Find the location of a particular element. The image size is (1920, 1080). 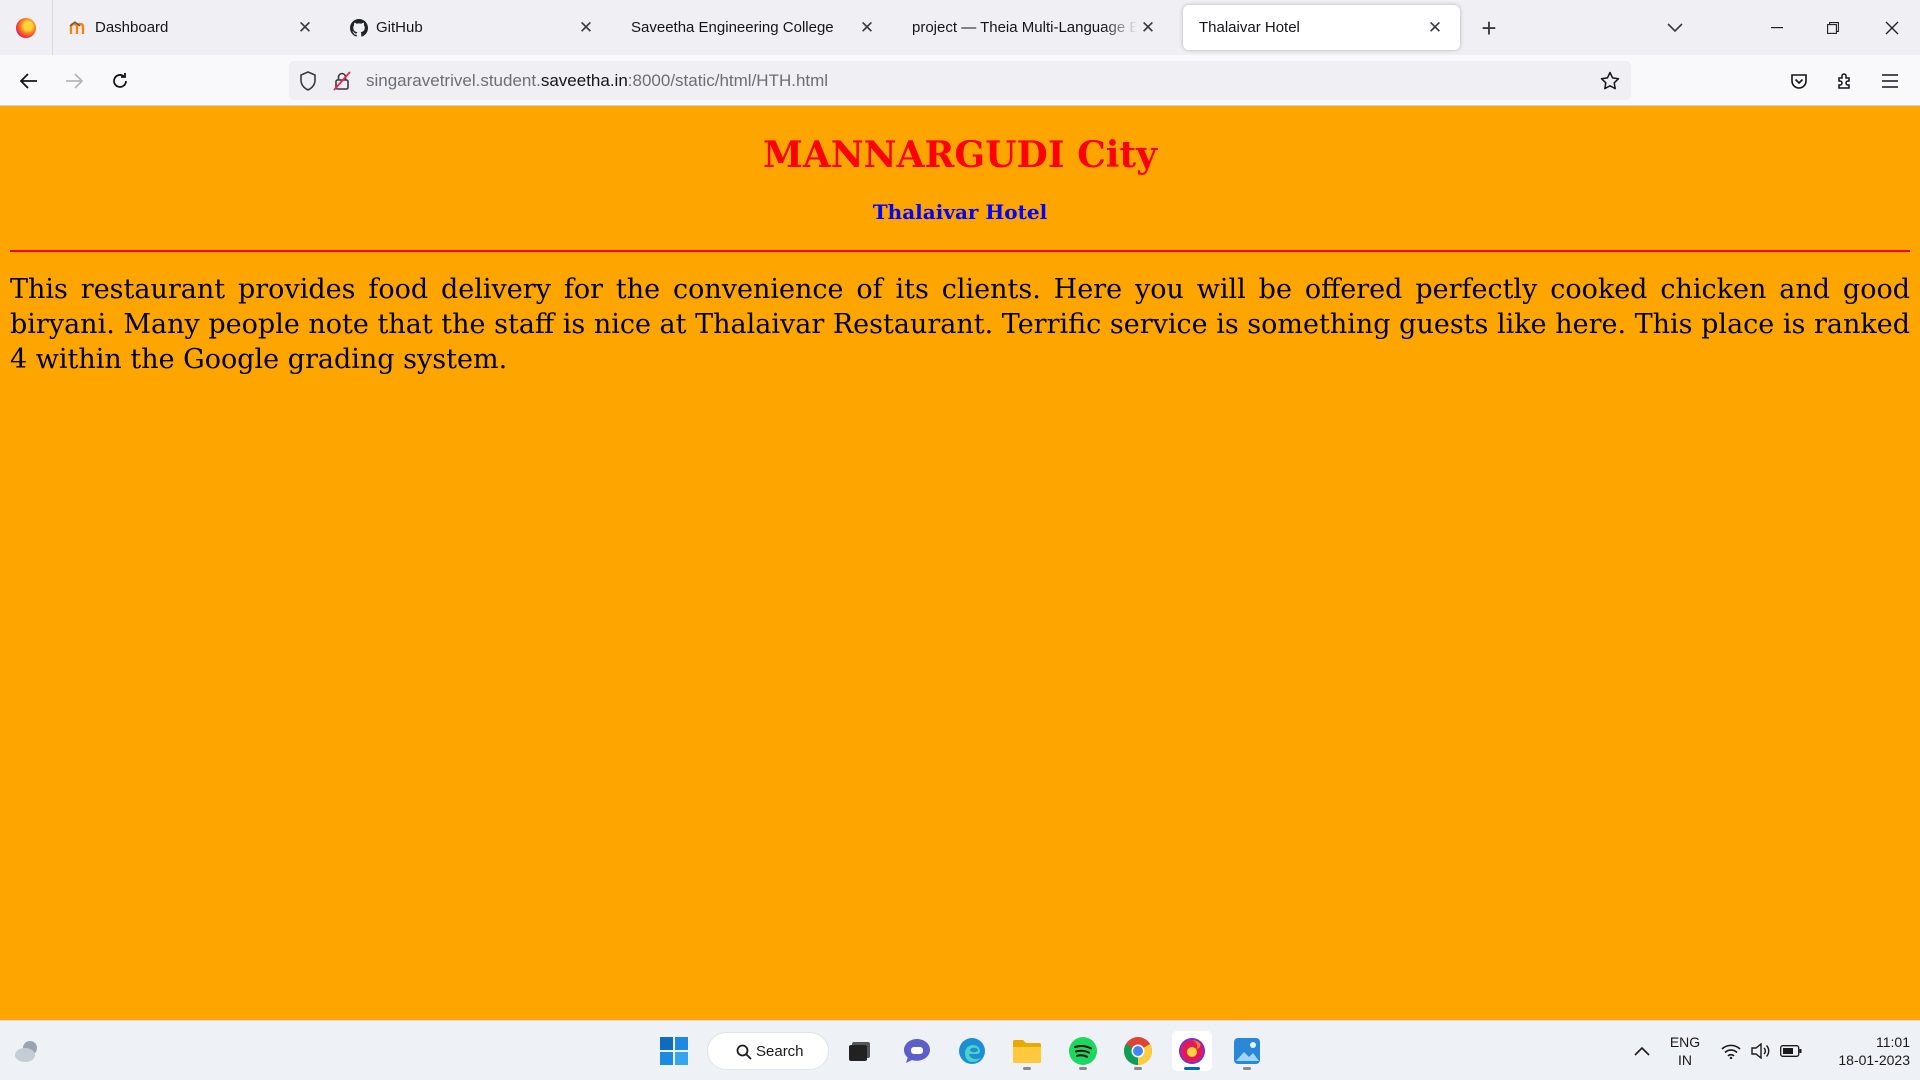

tab-github: GitHub ✕ is located at coordinates (472, 27).